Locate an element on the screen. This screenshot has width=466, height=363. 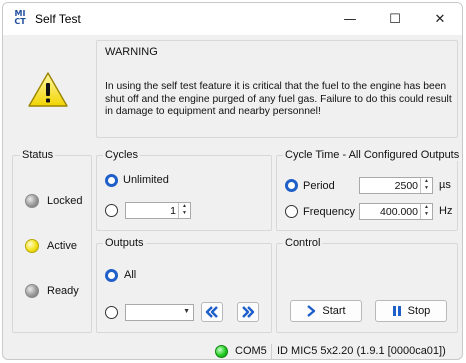
app-logo-icon: MI CT is located at coordinates (20, 19).